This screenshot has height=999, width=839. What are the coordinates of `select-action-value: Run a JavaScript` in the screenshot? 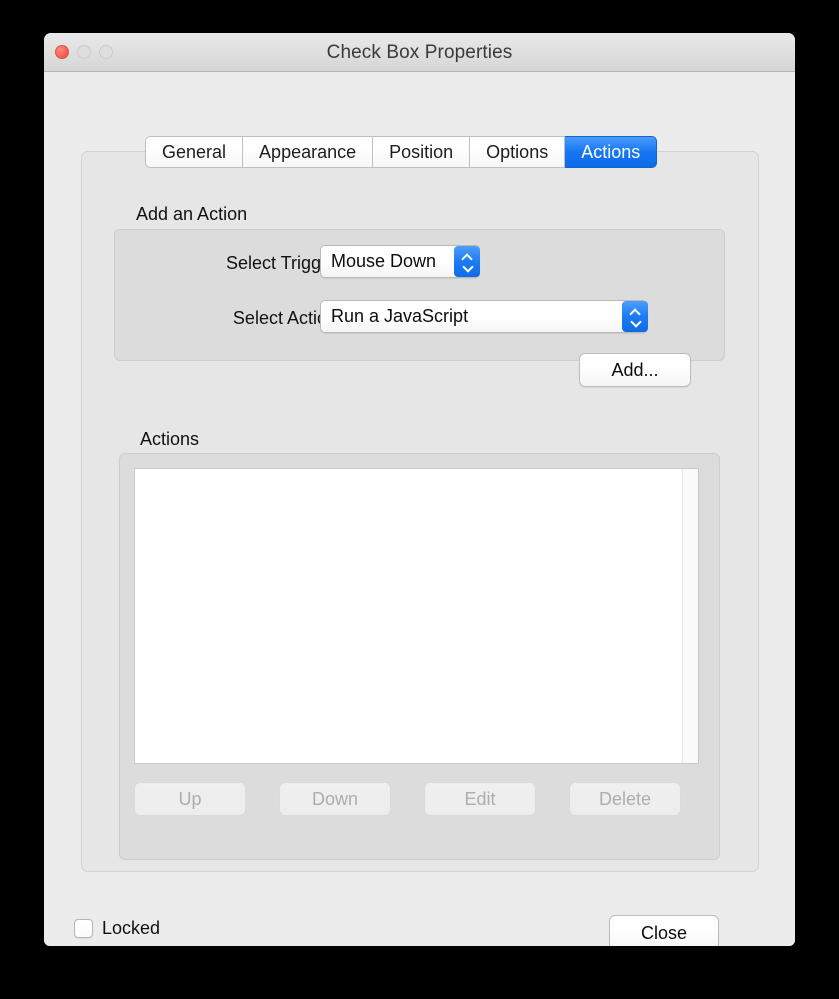 It's located at (400, 316).